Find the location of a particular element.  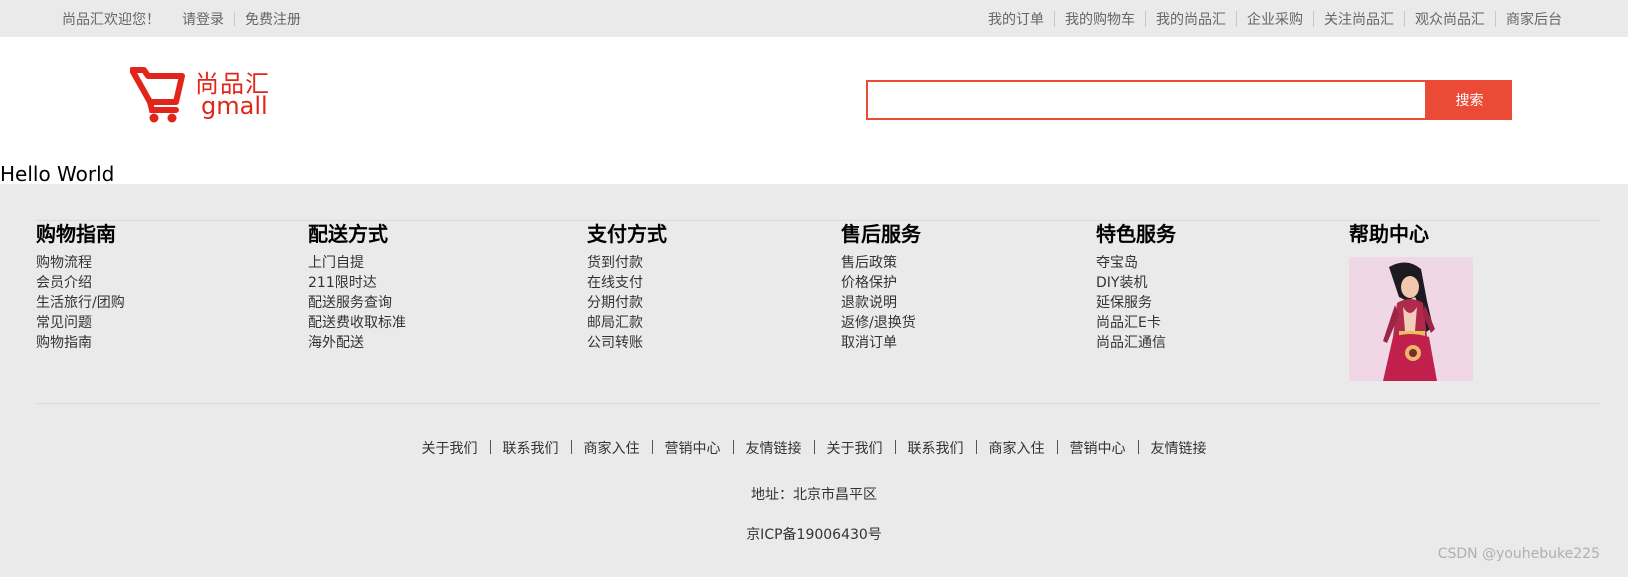

footer-col-title: 支付方式 is located at coordinates (627, 234).